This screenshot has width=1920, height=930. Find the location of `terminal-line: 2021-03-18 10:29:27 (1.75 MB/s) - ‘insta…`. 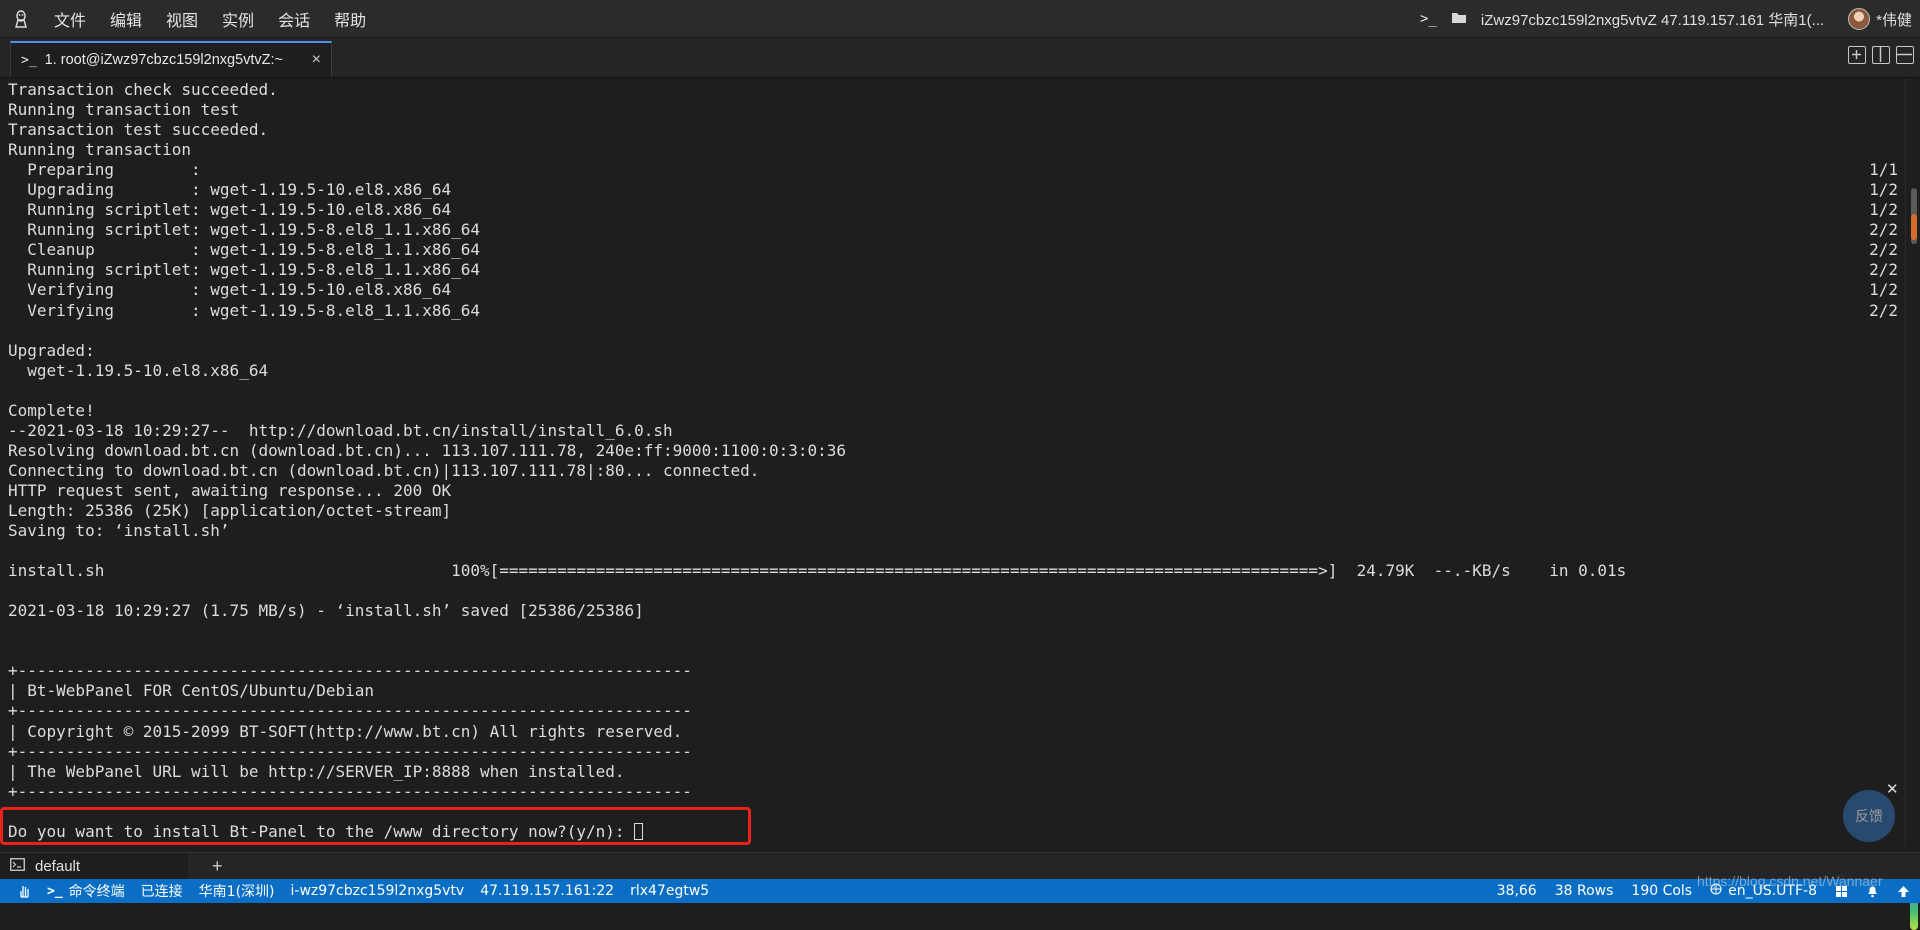

terminal-line: 2021-03-18 10:29:27 (1.75 MB/s) - ‘insta… is located at coordinates (952, 611).